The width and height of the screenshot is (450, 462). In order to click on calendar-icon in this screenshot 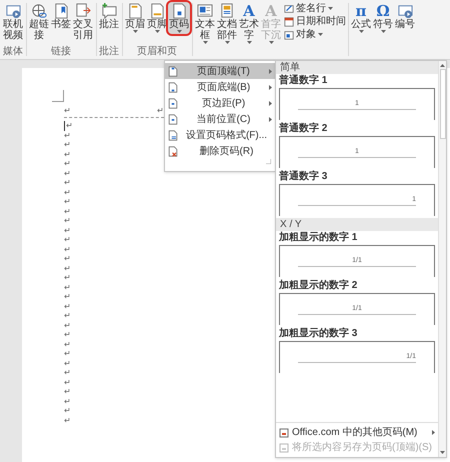, I will do `click(289, 21)`.